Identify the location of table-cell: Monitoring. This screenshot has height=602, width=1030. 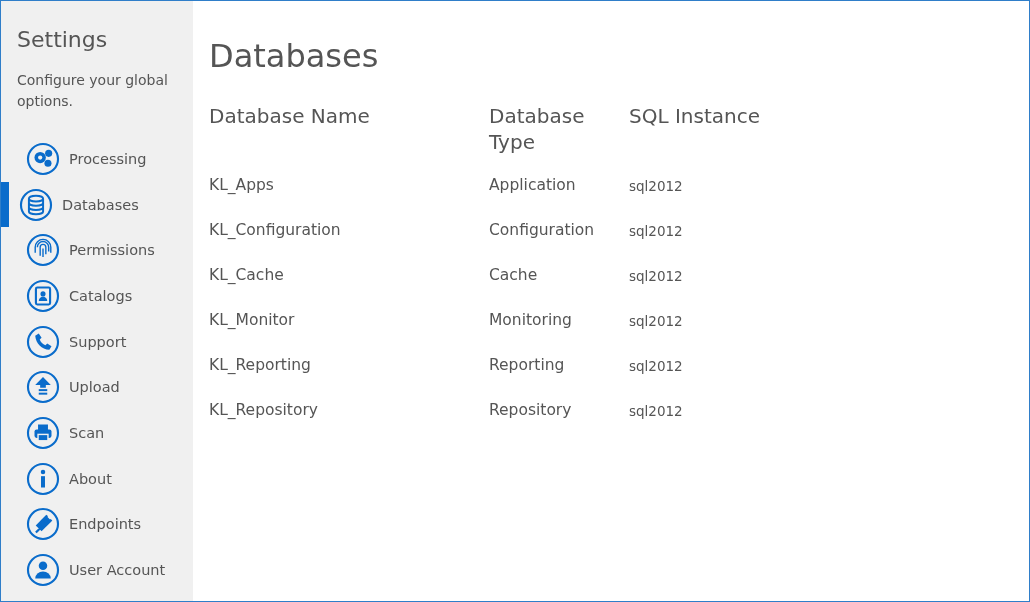
(530, 320).